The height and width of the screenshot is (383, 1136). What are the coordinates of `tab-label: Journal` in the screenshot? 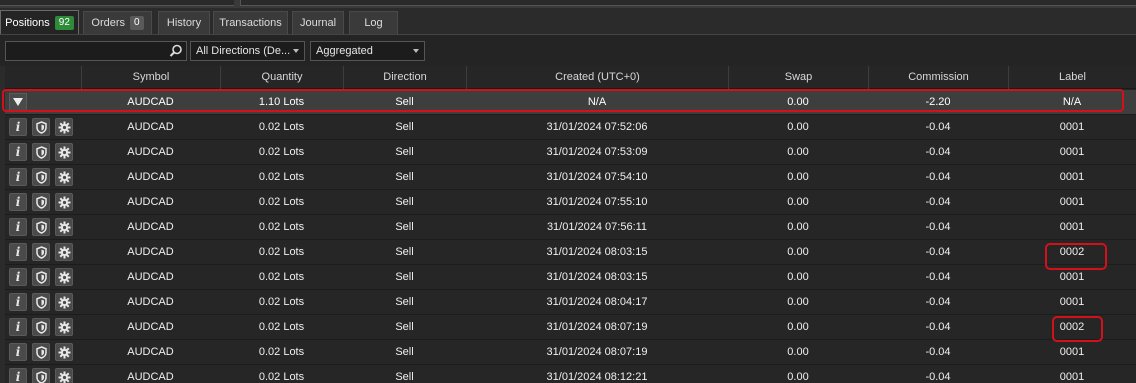 It's located at (318, 23).